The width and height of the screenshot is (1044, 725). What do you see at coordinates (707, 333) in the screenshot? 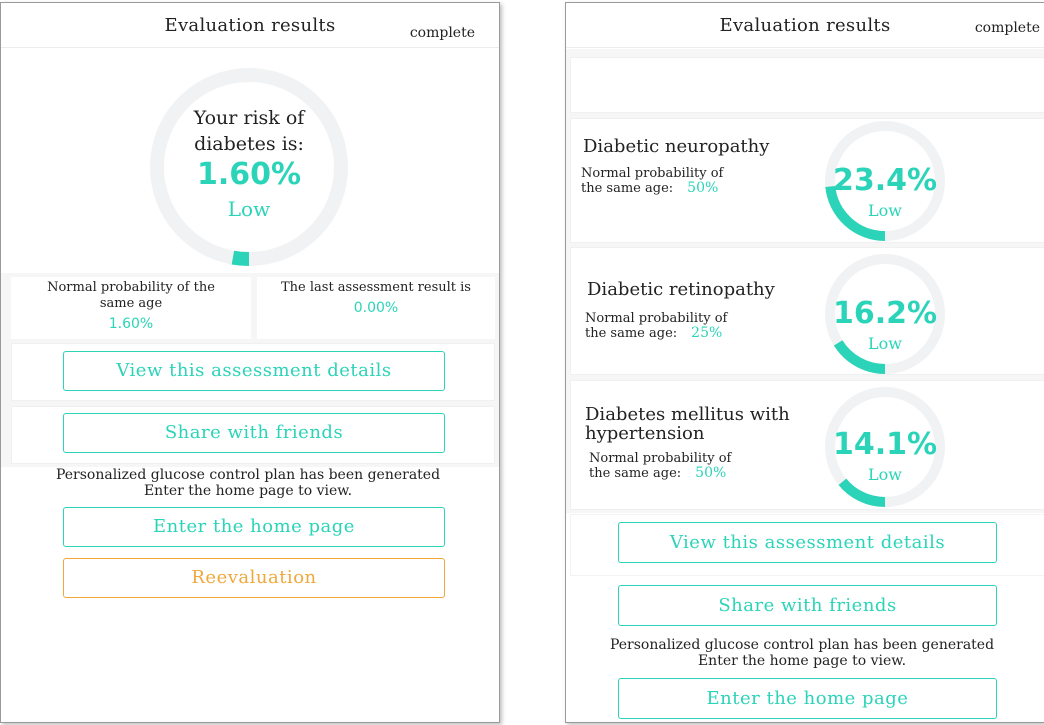
I see `condition-normal-value: 25%` at bounding box center [707, 333].